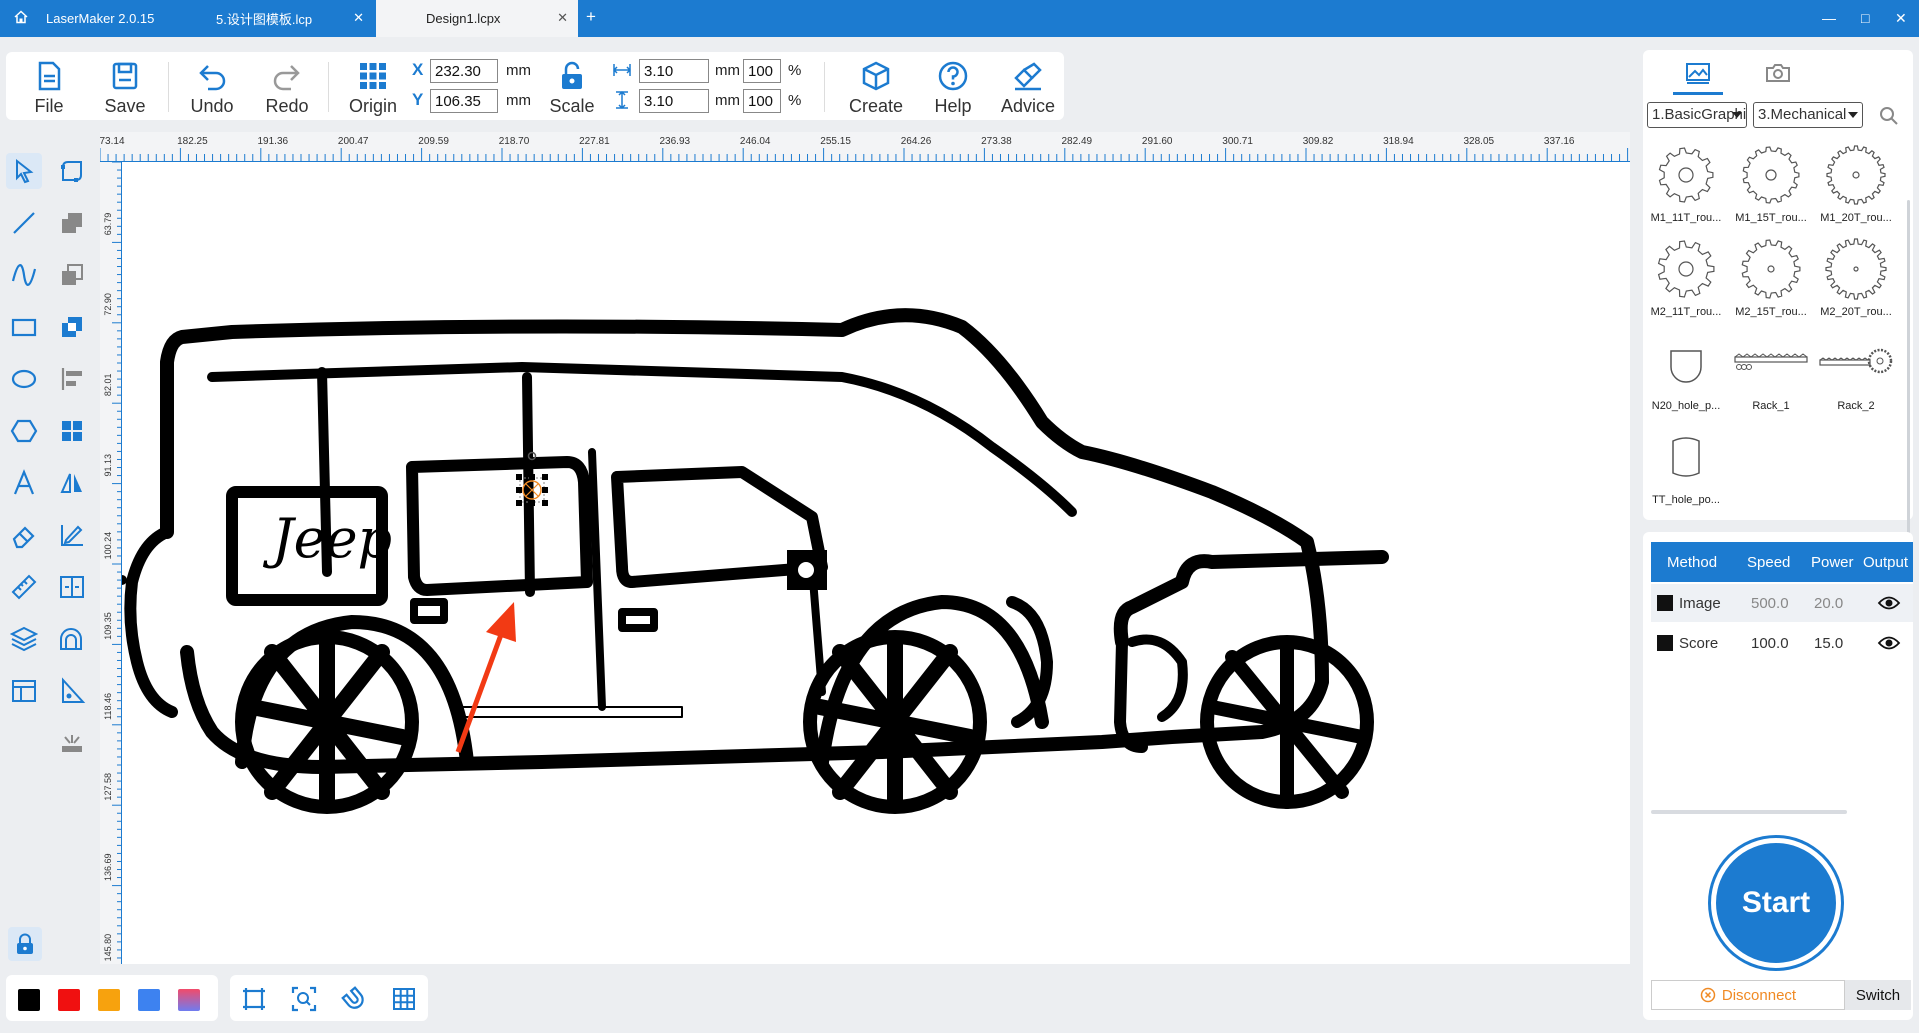 This screenshot has height=1033, width=1919. I want to click on x-position-input, so click(464, 71).